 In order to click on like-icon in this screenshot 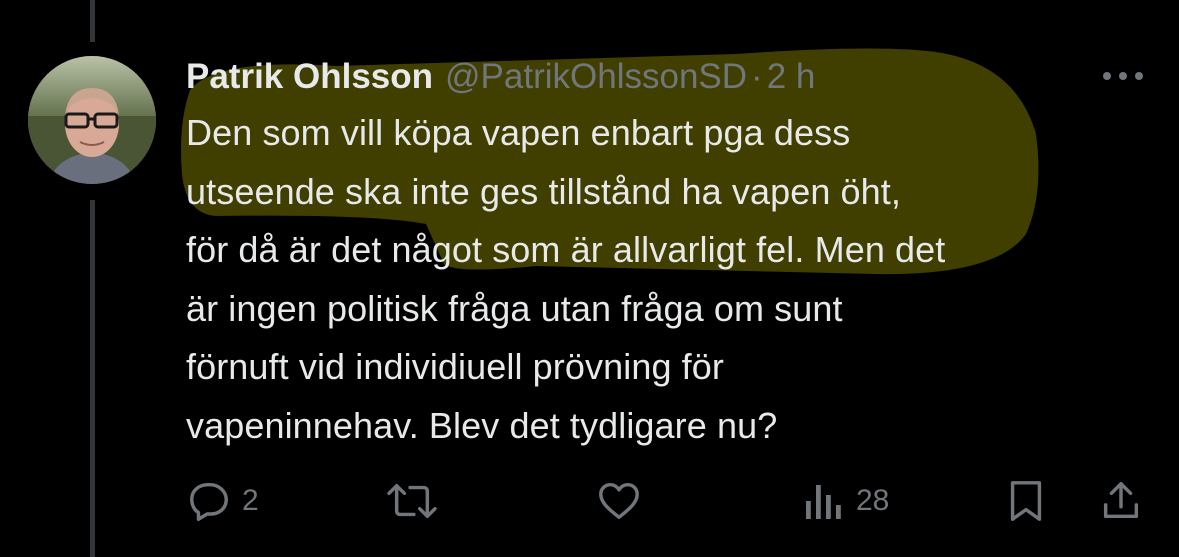, I will do `click(619, 501)`.